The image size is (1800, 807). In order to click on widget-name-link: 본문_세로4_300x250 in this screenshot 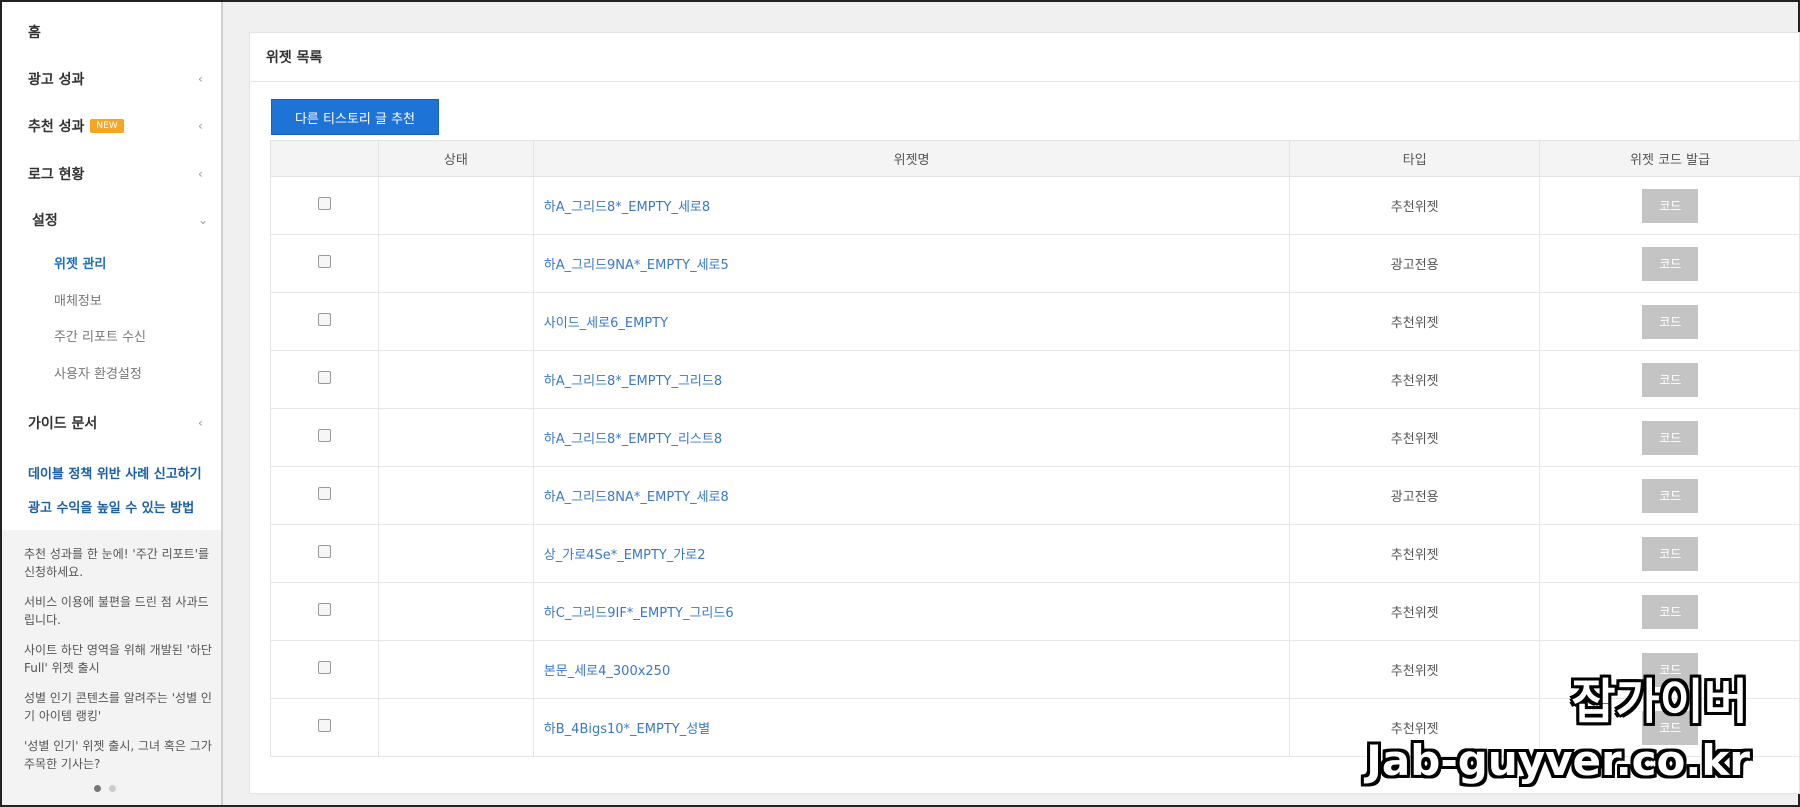, I will do `click(911, 669)`.